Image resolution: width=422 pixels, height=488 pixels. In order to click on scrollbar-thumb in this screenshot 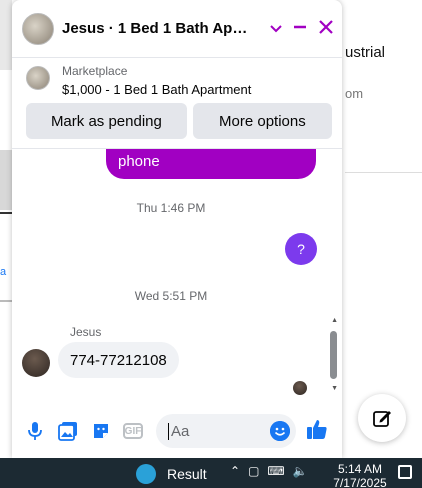, I will do `click(333, 355)`.